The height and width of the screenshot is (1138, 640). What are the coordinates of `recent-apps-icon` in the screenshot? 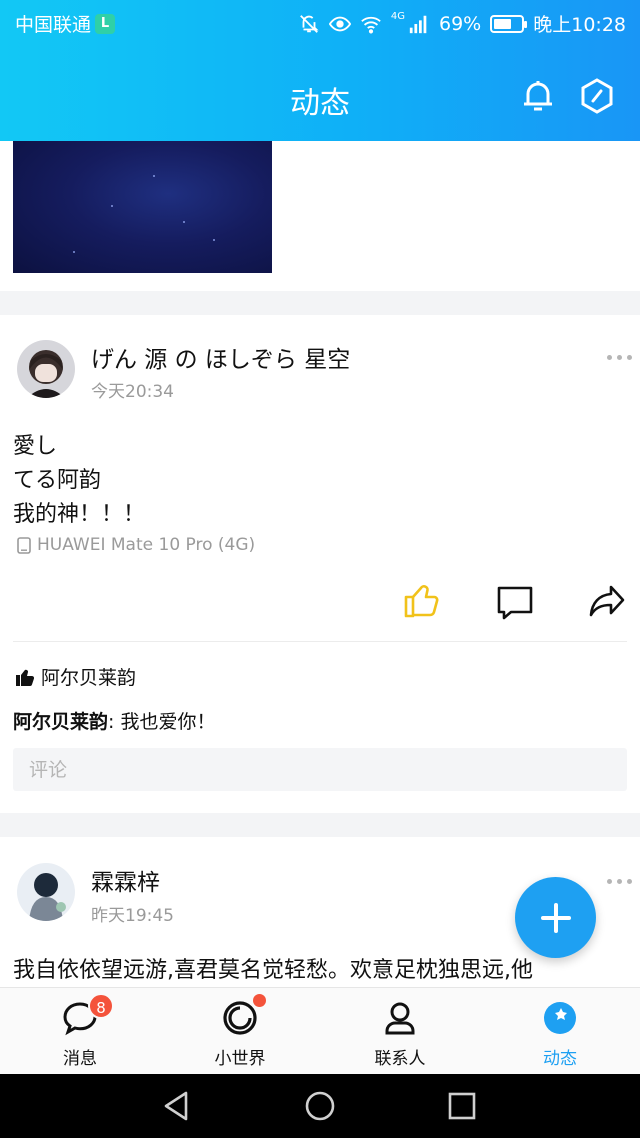 It's located at (462, 1106).